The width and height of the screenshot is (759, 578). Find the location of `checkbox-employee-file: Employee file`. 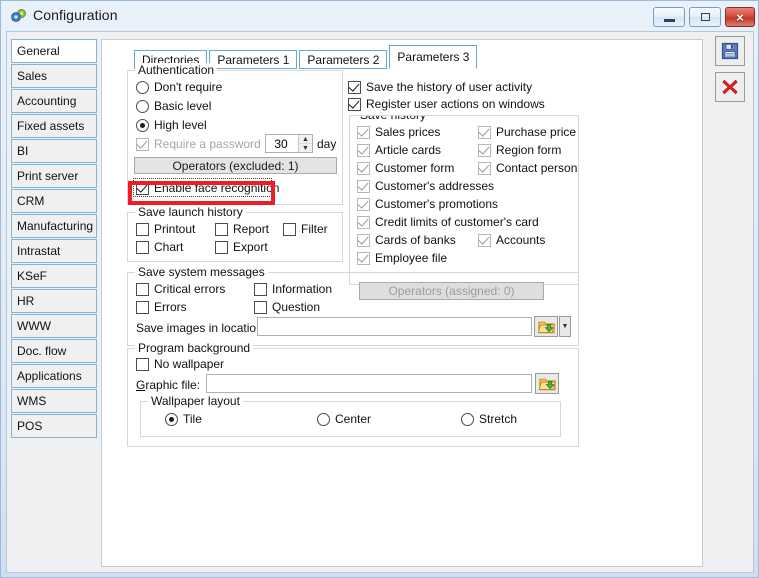

checkbox-employee-file: Employee file is located at coordinates (402, 258).